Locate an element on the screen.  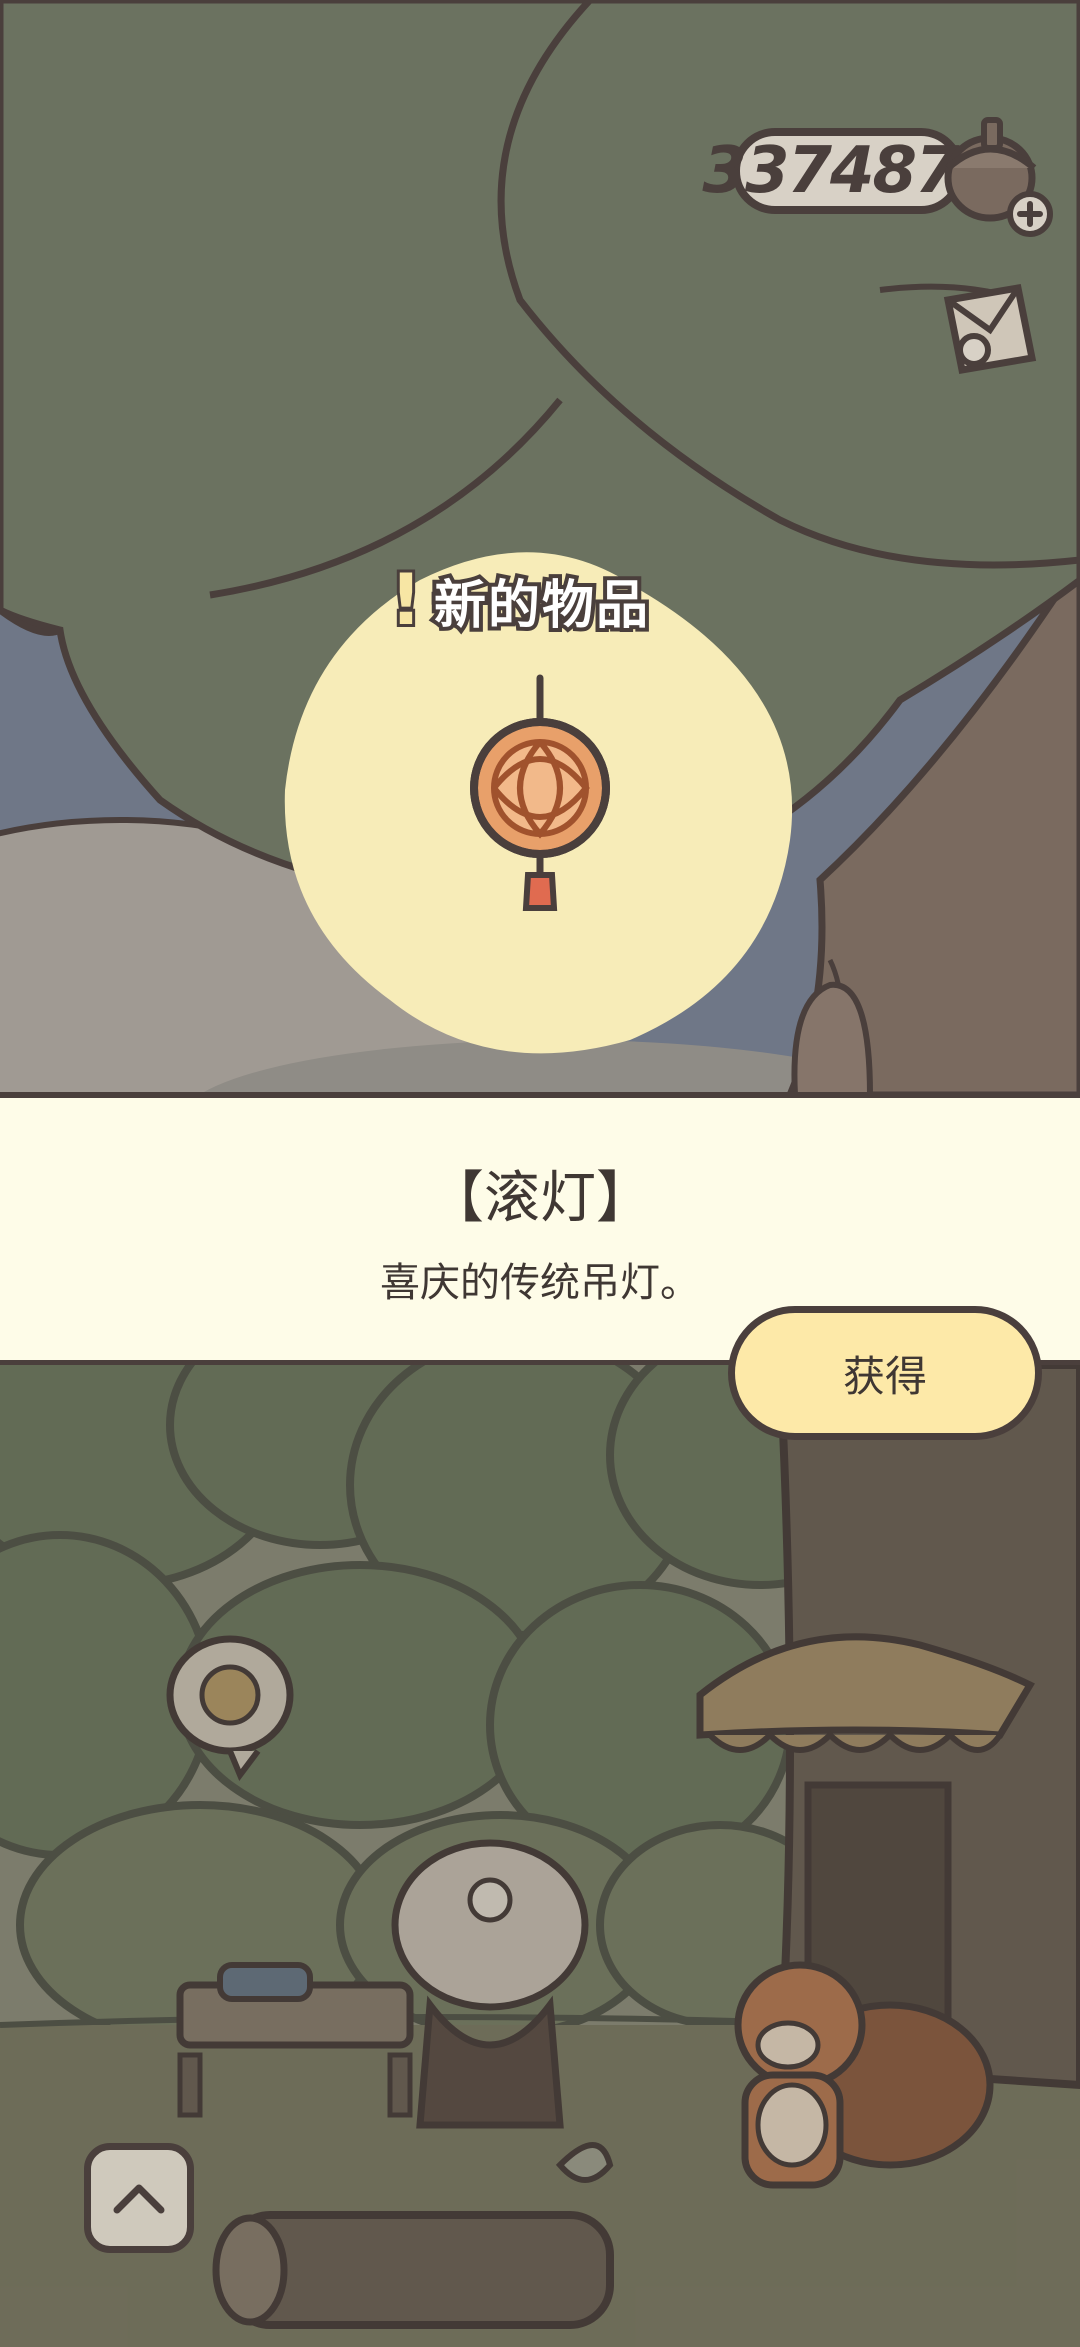
new-item-label: ! 新的物品 is located at coordinates (519, 600).